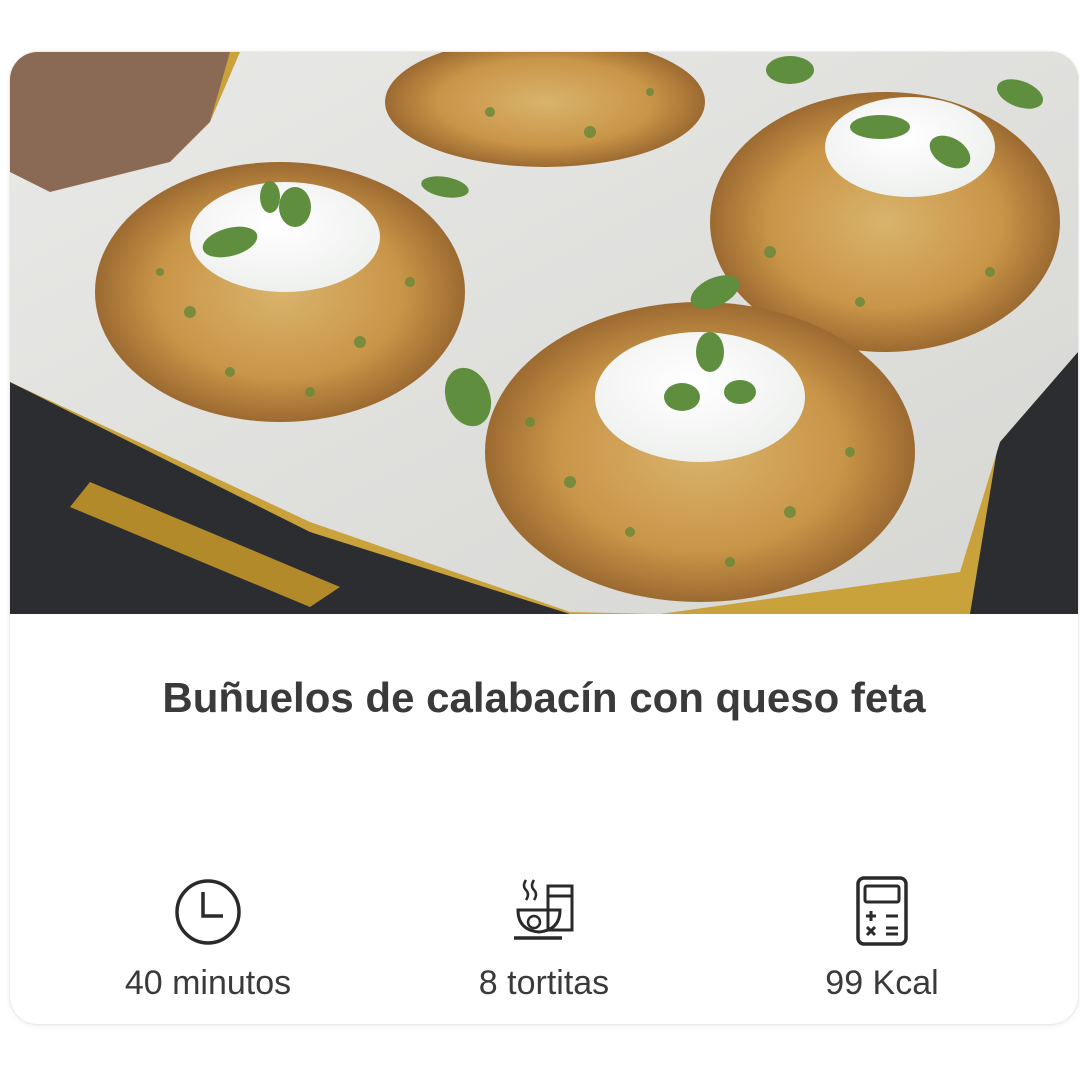 This screenshot has height=1080, width=1080. Describe the element at coordinates (544, 983) in the screenshot. I see `stat-servings-label: 8 tortitas` at that location.